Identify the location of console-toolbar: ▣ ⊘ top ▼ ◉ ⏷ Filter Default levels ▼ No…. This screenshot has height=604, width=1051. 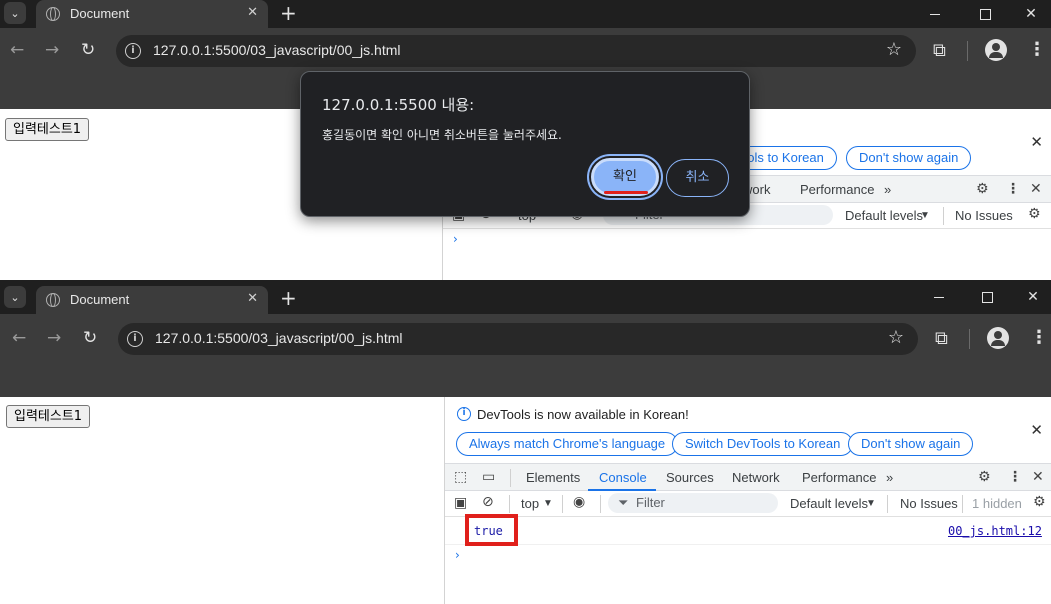
(748, 504).